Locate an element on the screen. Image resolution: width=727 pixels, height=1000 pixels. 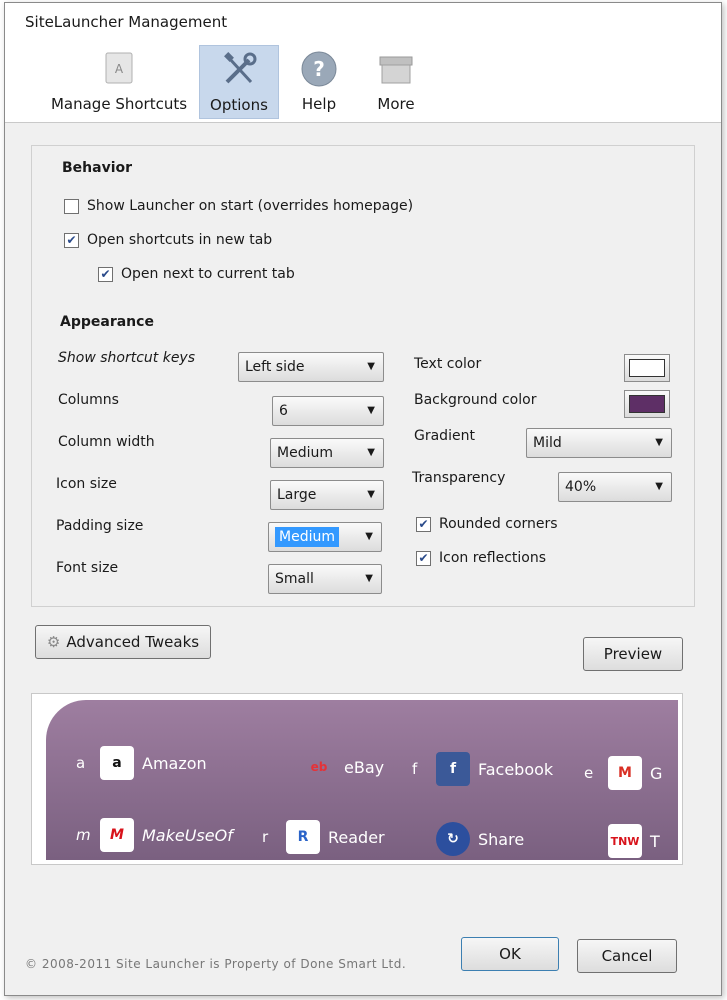
shortcut-makeuseof: m M MakeUseOf is located at coordinates (154, 835).